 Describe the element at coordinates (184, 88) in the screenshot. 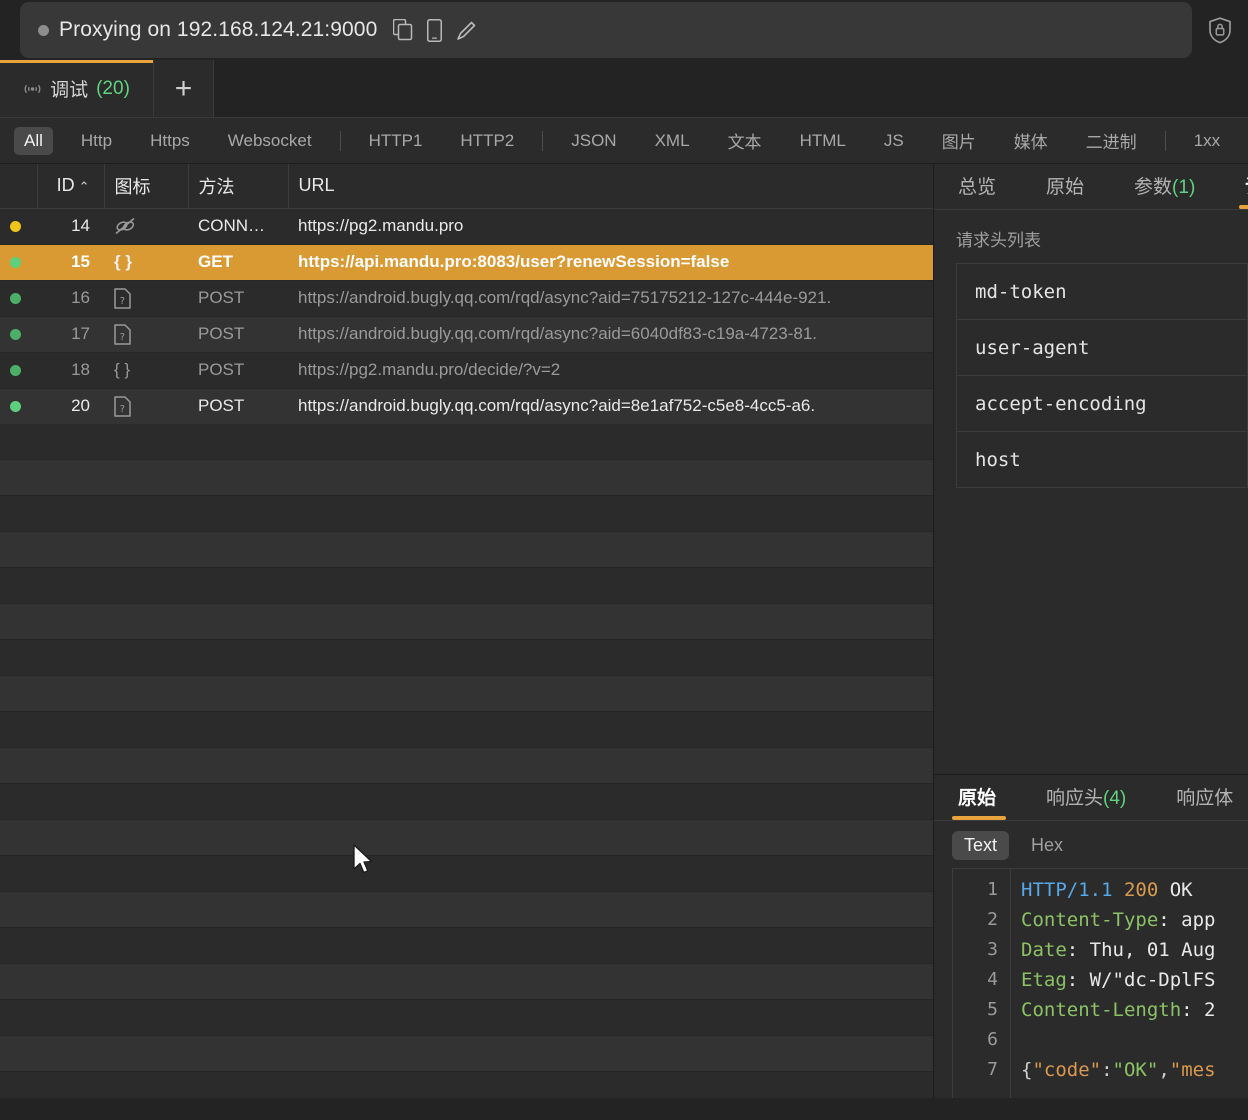

I see `new-tab-button: +` at that location.